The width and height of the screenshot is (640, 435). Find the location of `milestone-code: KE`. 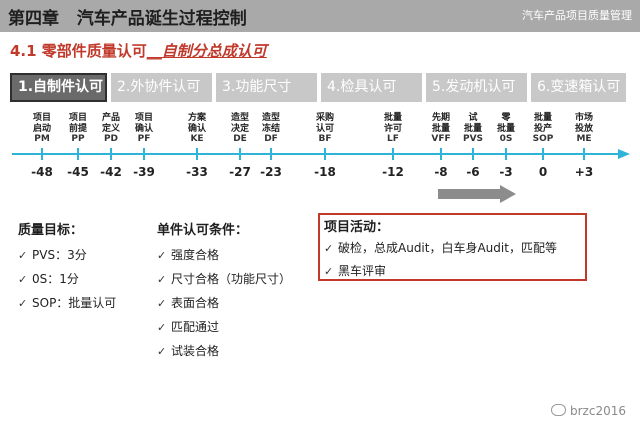

milestone-code: KE is located at coordinates (197, 139).